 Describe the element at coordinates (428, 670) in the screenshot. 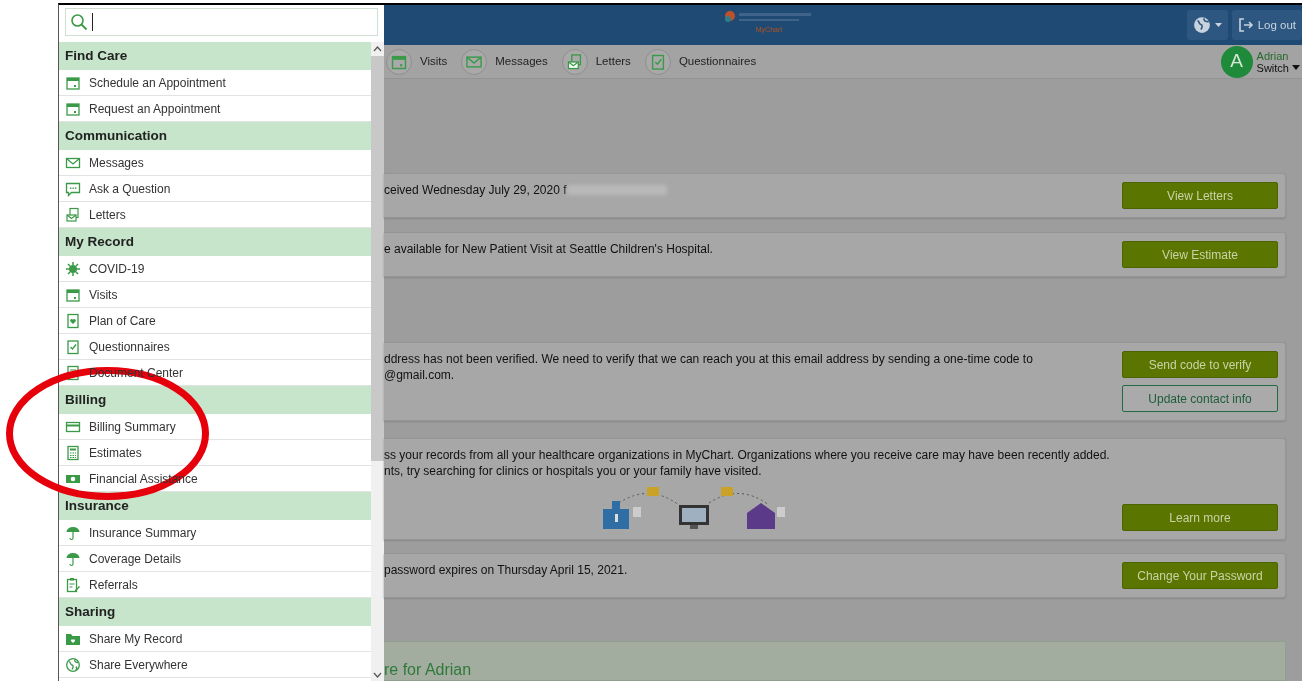

I see `banner-title: re for Adrian` at that location.